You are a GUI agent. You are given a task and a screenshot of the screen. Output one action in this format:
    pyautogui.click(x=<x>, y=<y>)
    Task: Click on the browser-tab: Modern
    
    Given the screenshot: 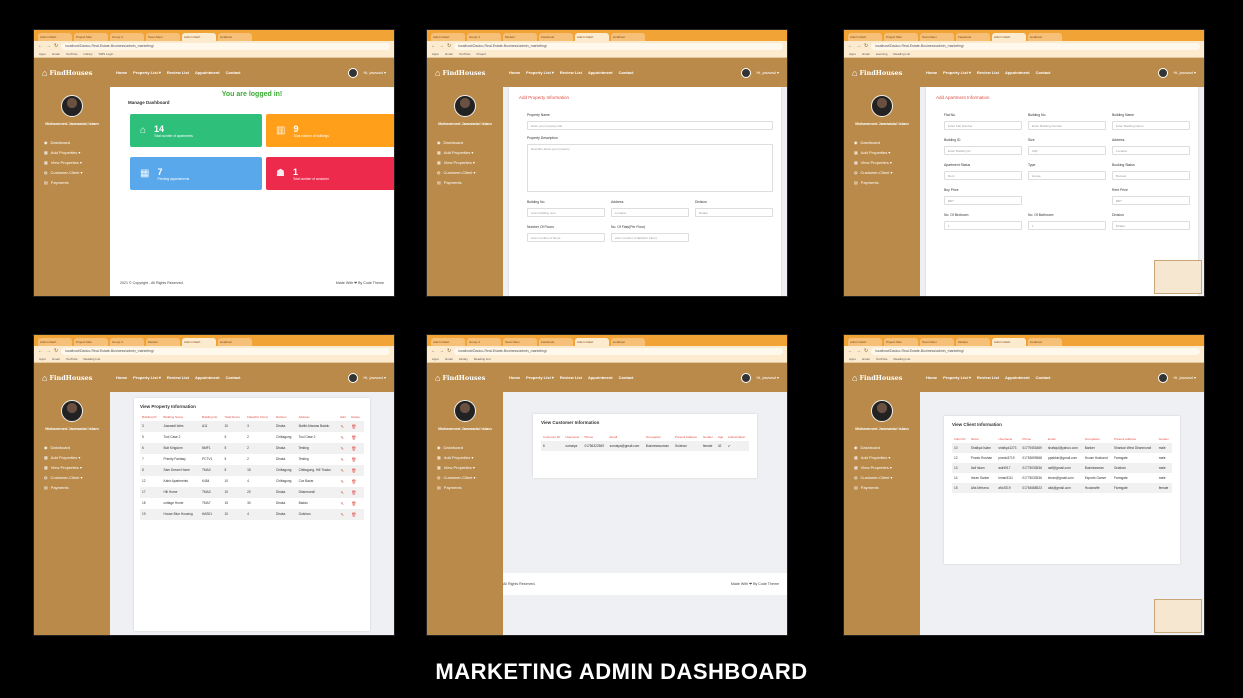 What is the action you would take?
    pyautogui.click(x=973, y=342)
    